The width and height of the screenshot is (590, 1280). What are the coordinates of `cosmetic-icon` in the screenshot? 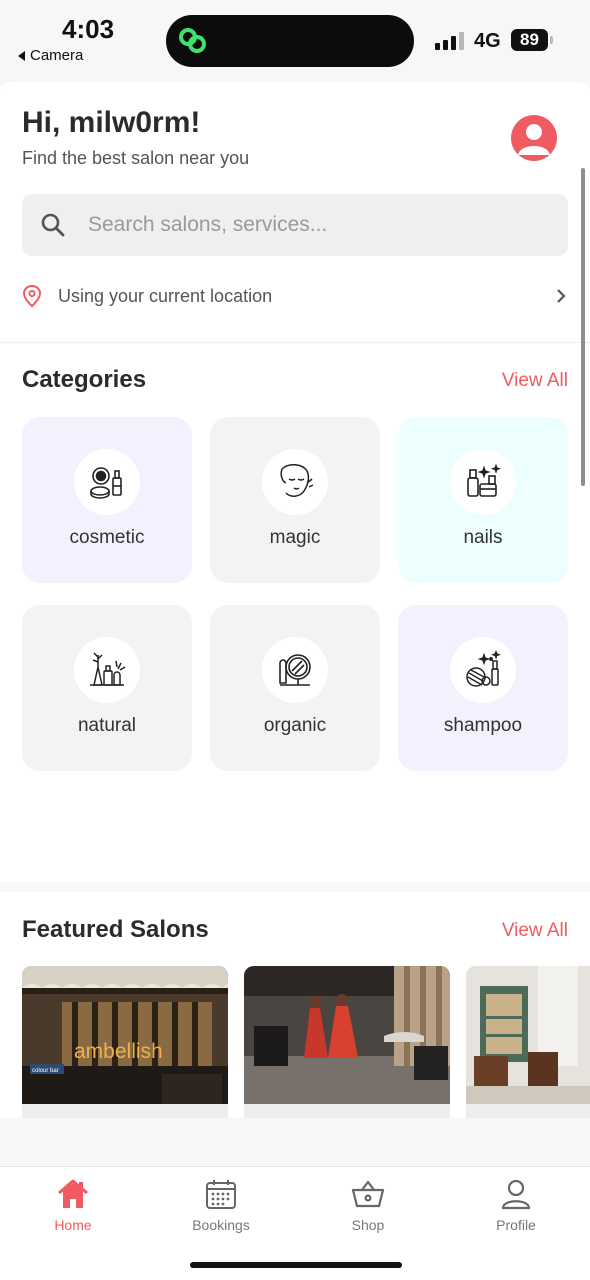 It's located at (106, 483).